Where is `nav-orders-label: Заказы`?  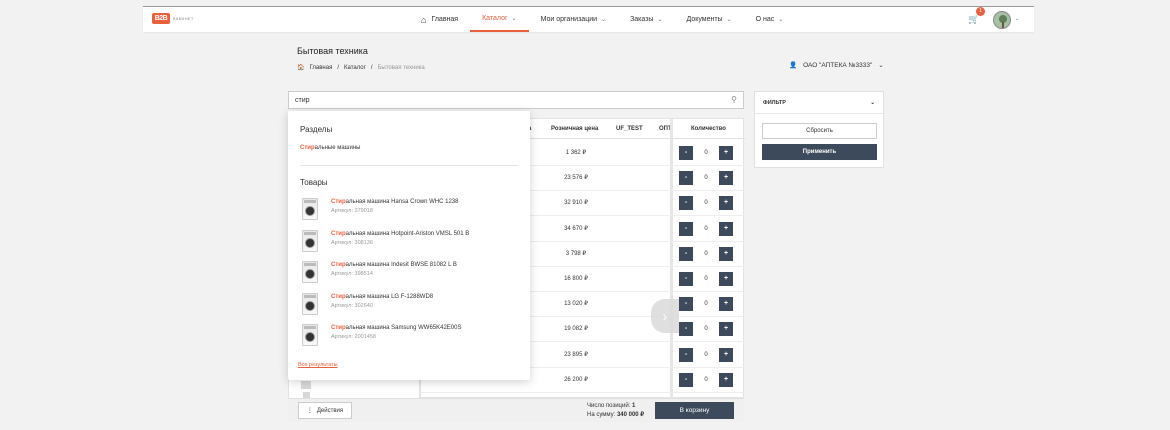
nav-orders-label: Заказы is located at coordinates (642, 19).